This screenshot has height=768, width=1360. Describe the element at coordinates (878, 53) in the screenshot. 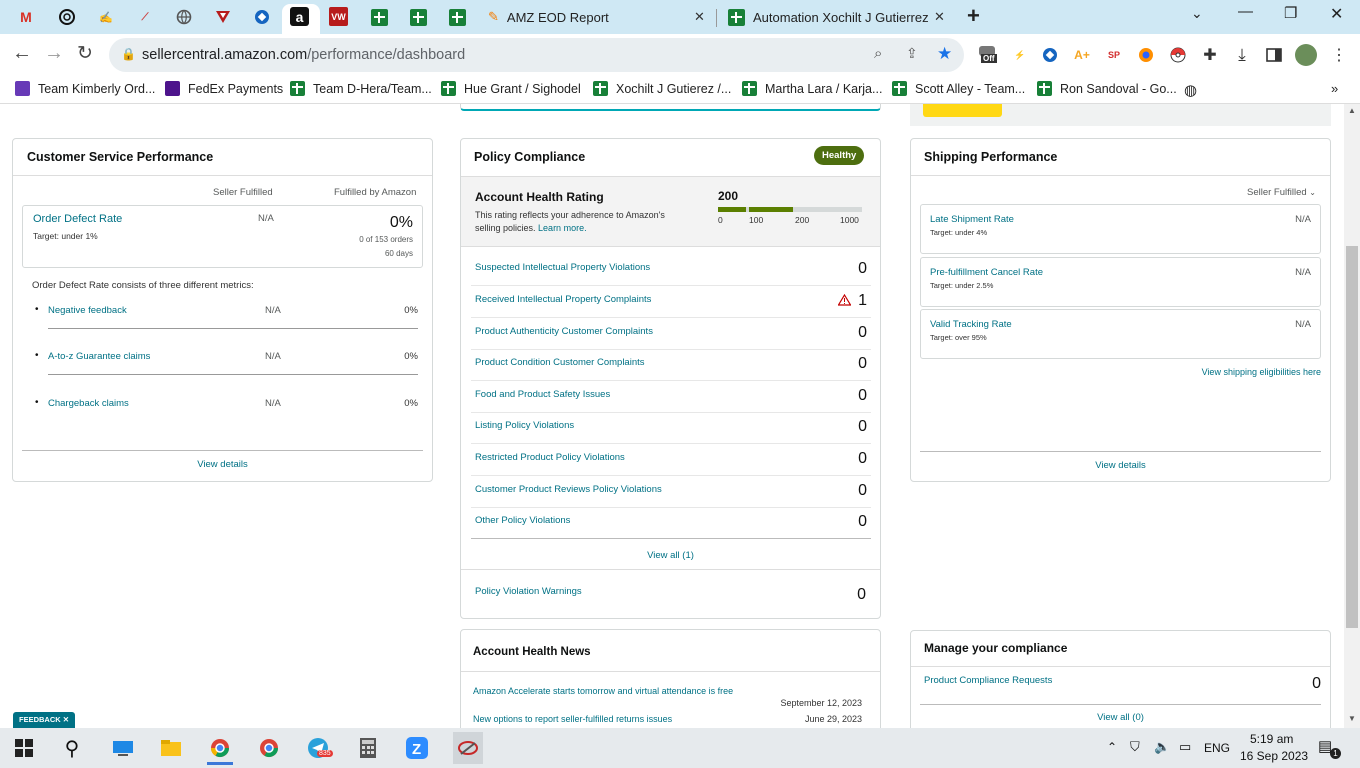

I see `zoom-icon: ⌕` at that location.